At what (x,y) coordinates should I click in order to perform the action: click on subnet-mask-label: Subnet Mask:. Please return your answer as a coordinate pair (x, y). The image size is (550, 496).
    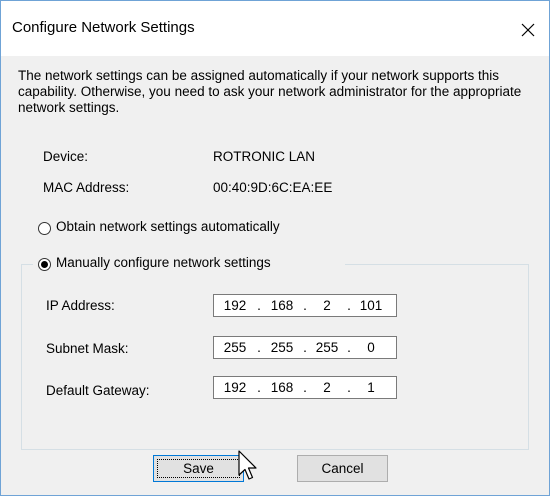
    Looking at the image, I should click on (87, 348).